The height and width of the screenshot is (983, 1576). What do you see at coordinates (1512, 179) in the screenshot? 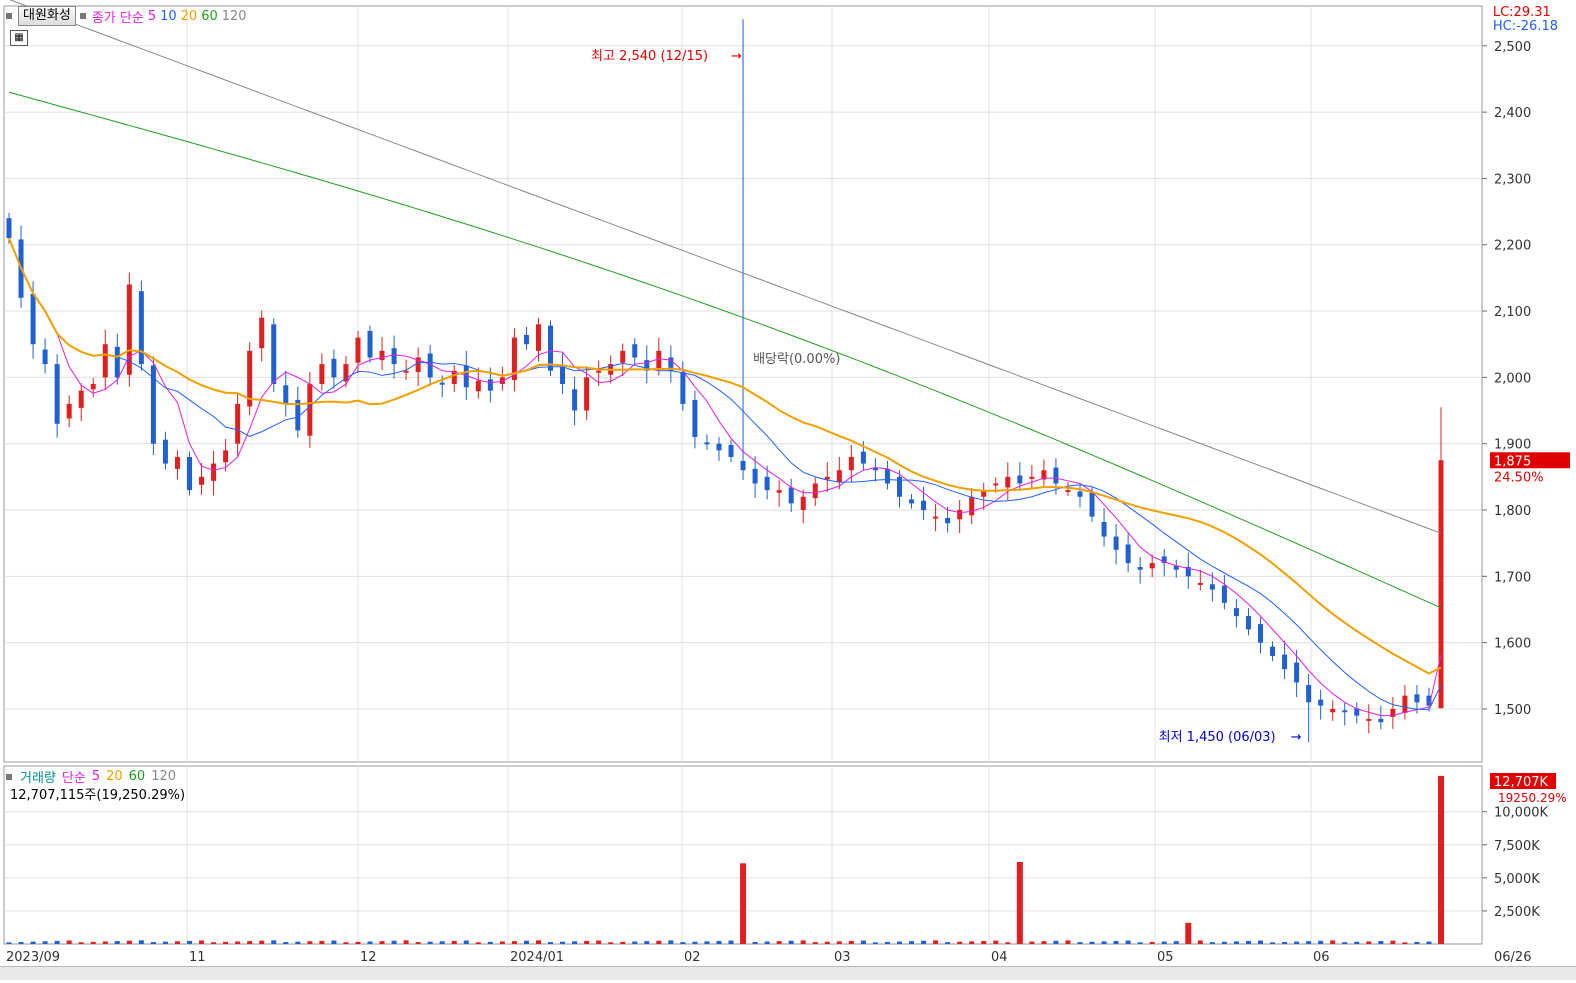
I see `price-tick-label: 2,300` at bounding box center [1512, 179].